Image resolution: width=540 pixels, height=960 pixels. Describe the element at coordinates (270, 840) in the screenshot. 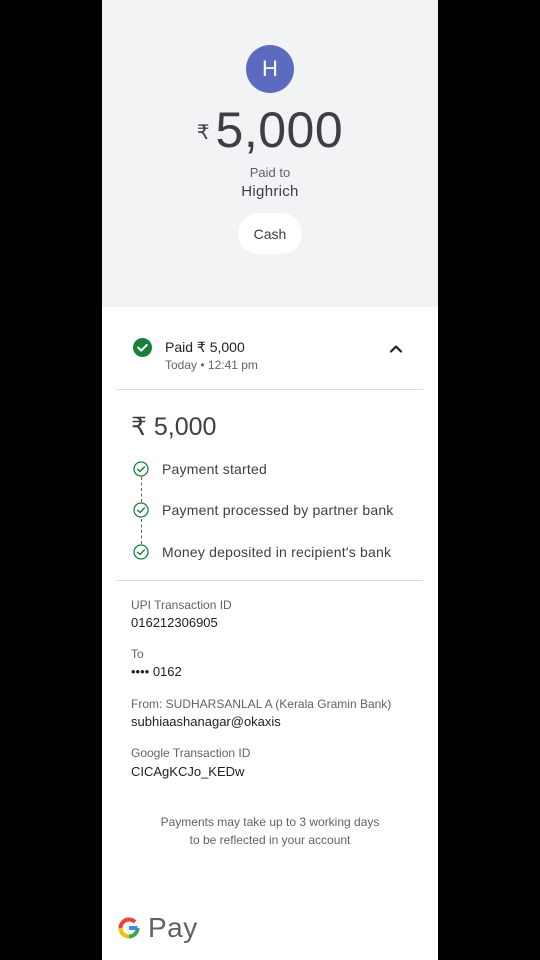

I see `notice-line: to be reflected in your account` at that location.